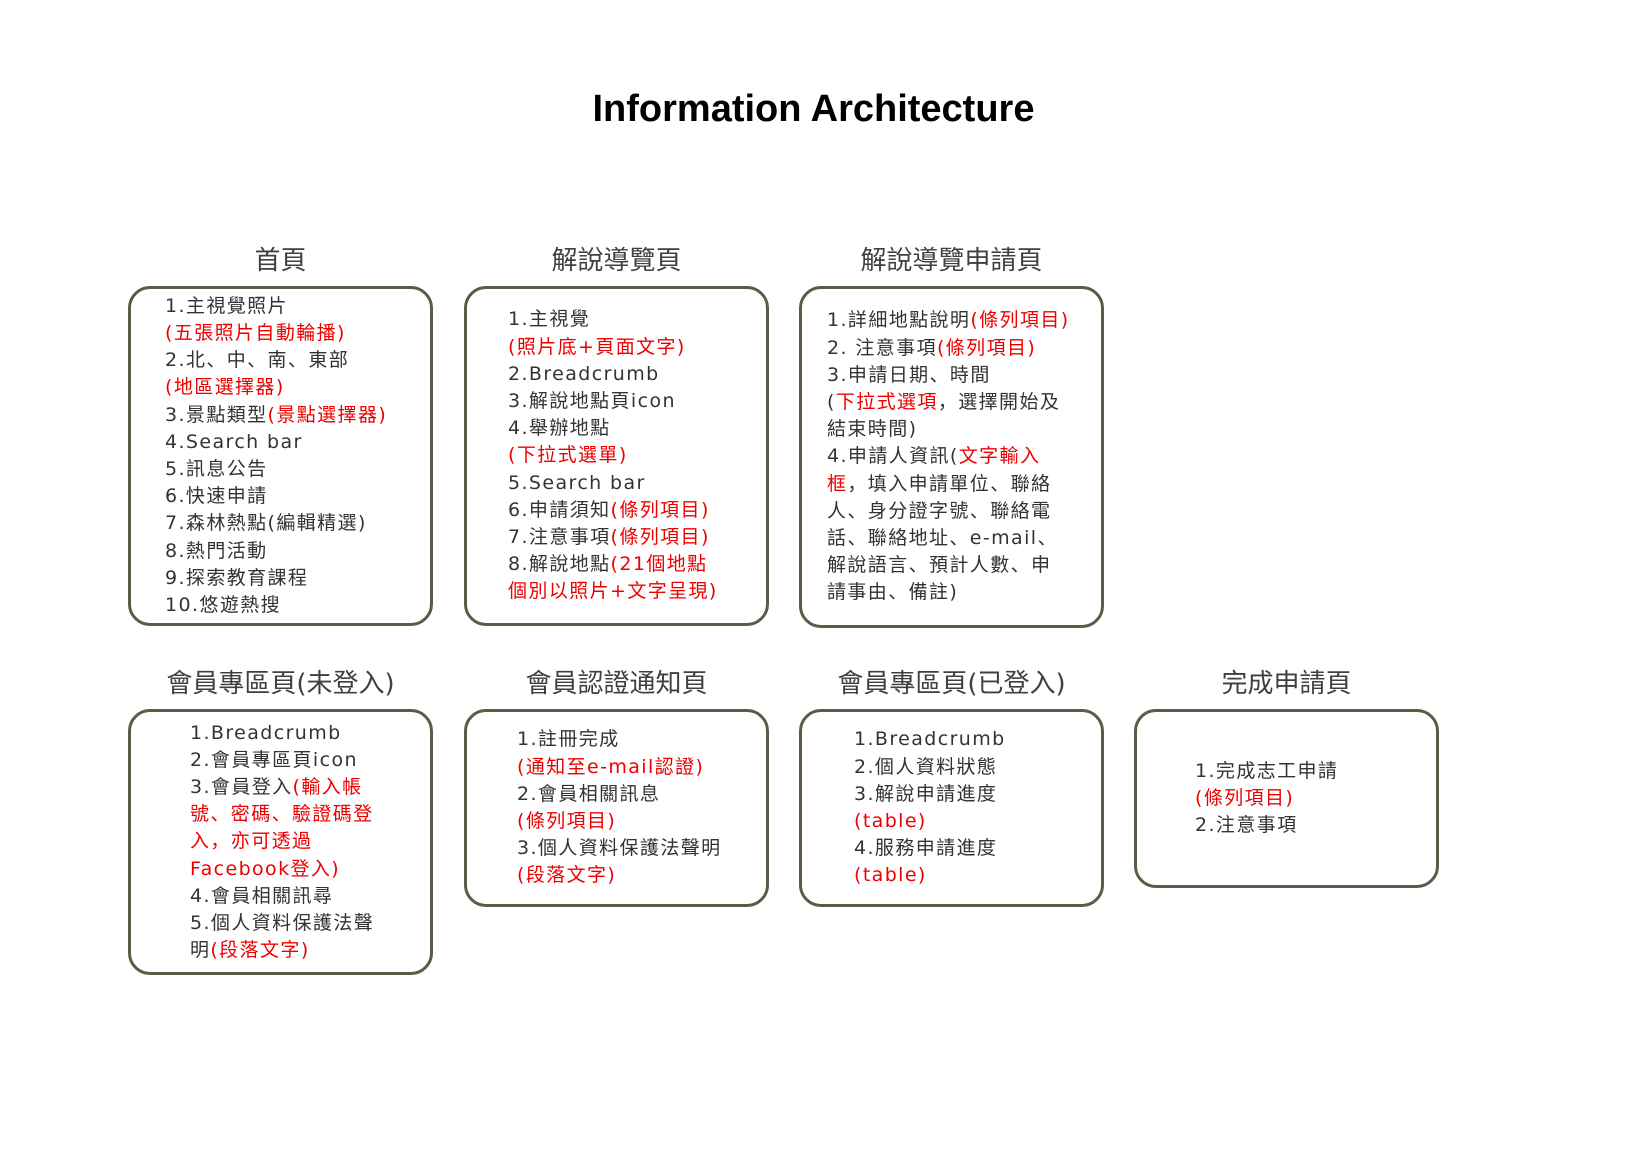 This screenshot has height=1162, width=1627. What do you see at coordinates (613, 428) in the screenshot?
I see `list-item: 4.舉辦地點` at bounding box center [613, 428].